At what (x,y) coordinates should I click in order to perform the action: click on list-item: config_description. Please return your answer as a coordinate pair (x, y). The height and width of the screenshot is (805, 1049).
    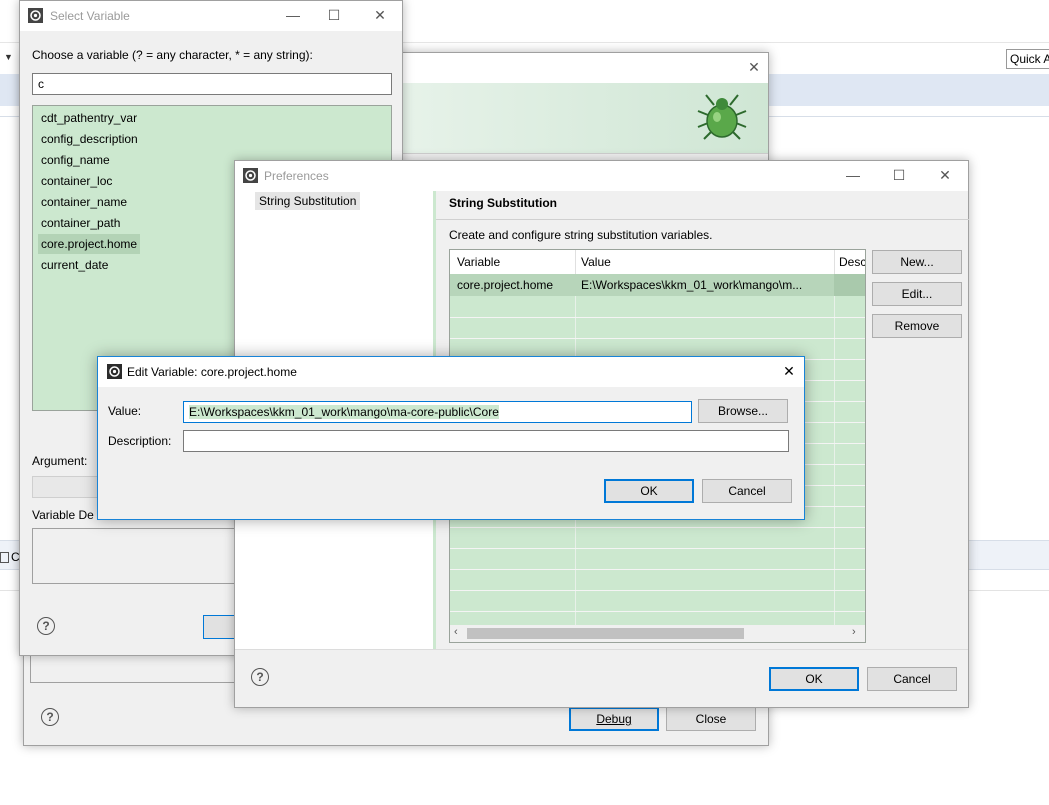
    Looking at the image, I should click on (89, 139).